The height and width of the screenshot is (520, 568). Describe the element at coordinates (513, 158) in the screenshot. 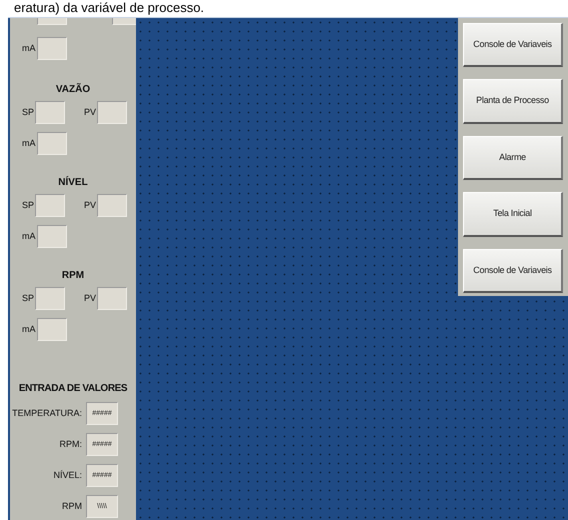

I see `menu-button: Alarme` at that location.